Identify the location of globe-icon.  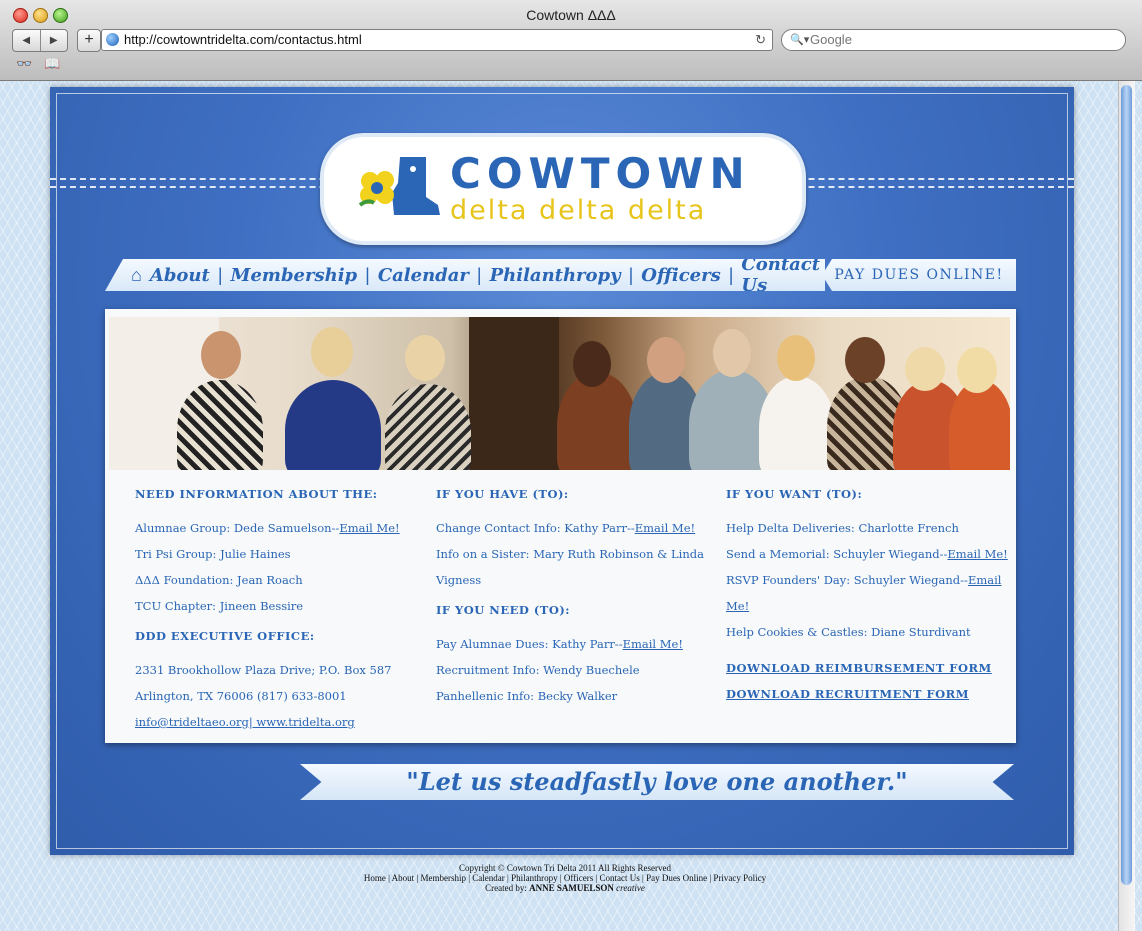
(112, 39).